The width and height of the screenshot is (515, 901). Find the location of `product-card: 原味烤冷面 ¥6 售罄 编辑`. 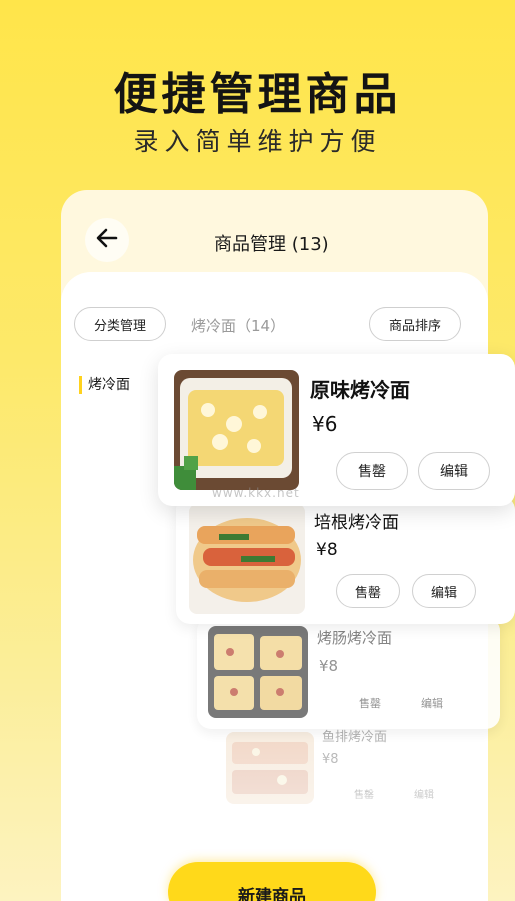

product-card: 原味烤冷面 ¥6 售罄 编辑 is located at coordinates (336, 430).